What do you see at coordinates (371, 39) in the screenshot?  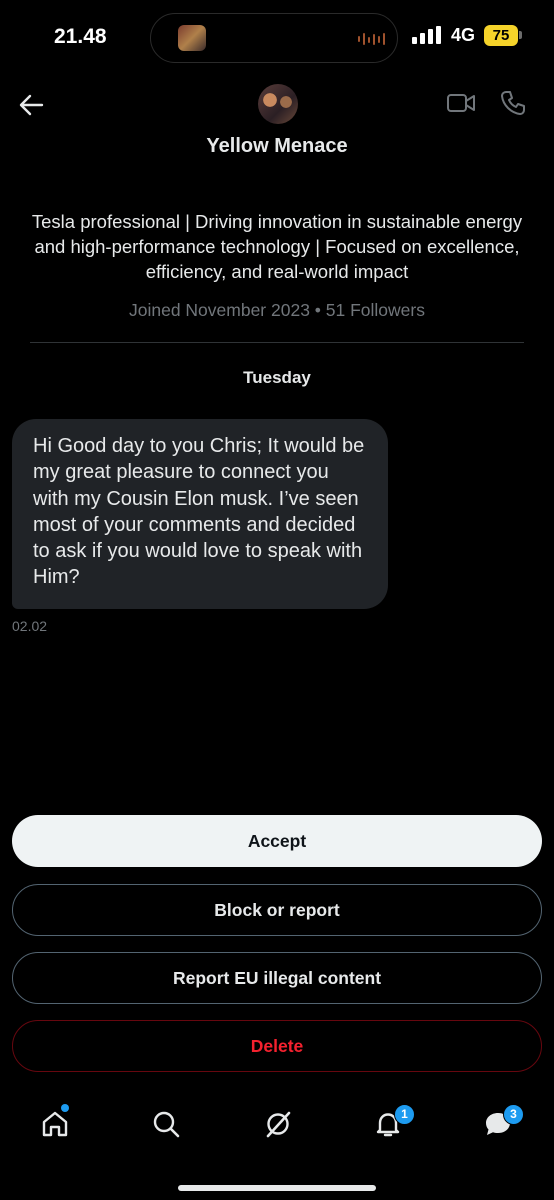 I see `audio-waveform-icon` at bounding box center [371, 39].